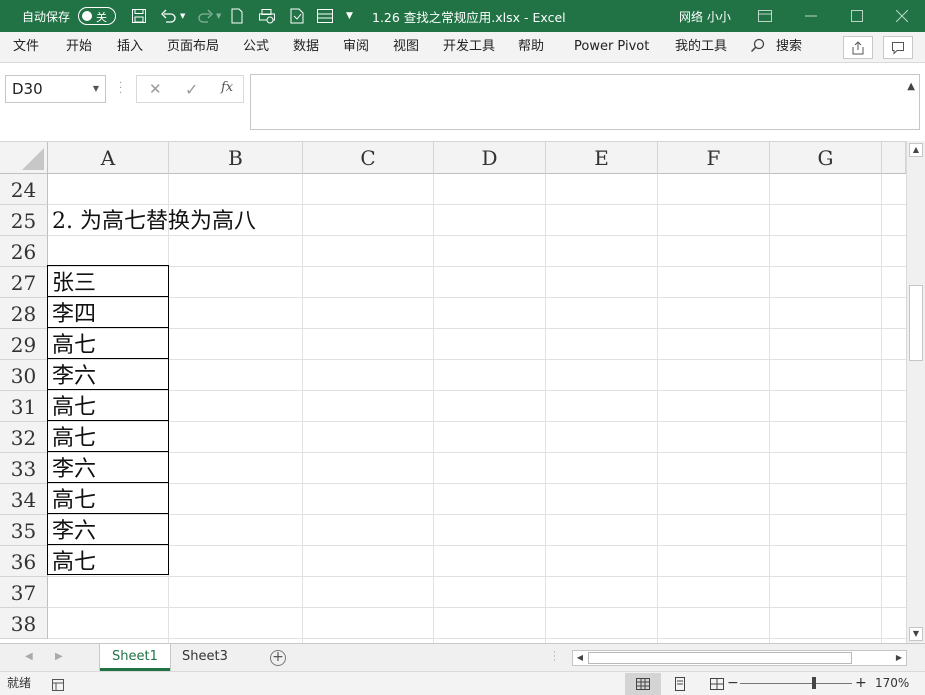 The width and height of the screenshot is (925, 695). I want to click on column-header-partial, so click(894, 158).